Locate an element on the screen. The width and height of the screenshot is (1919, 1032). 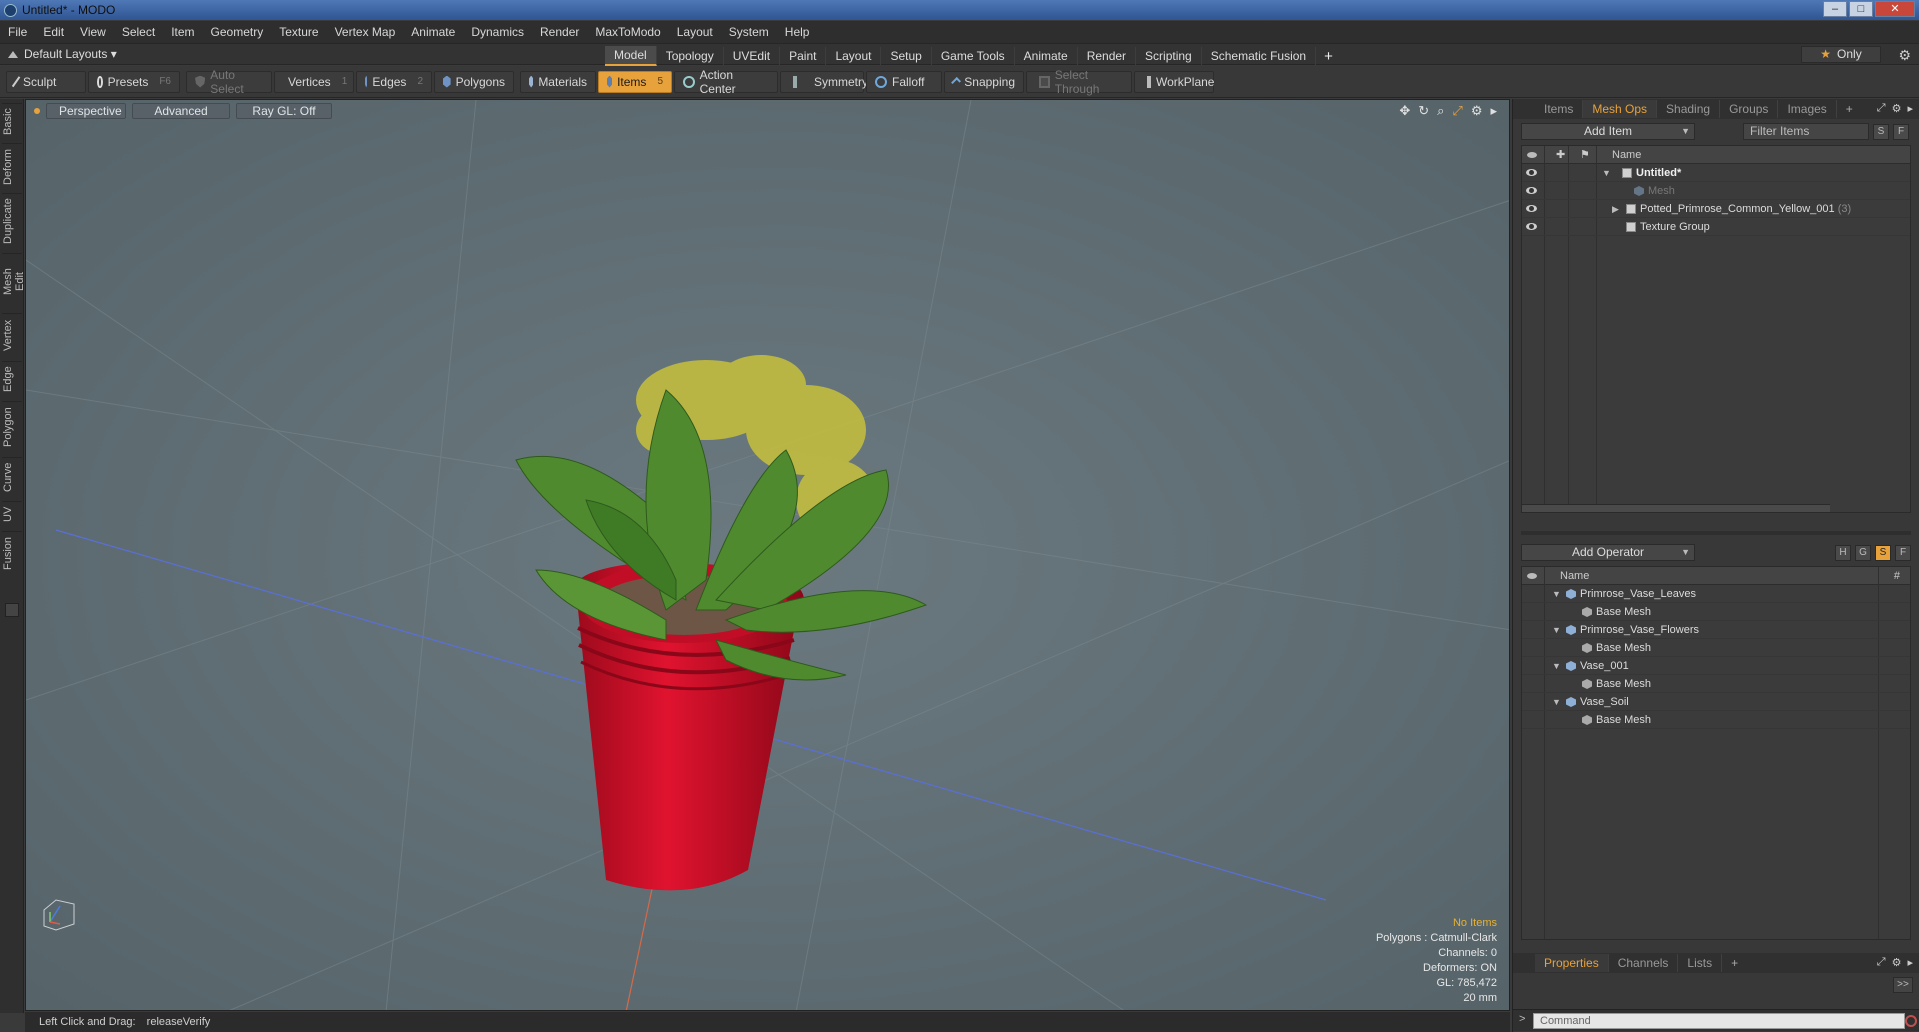
action-center-button: Action Center is located at coordinates (726, 82).